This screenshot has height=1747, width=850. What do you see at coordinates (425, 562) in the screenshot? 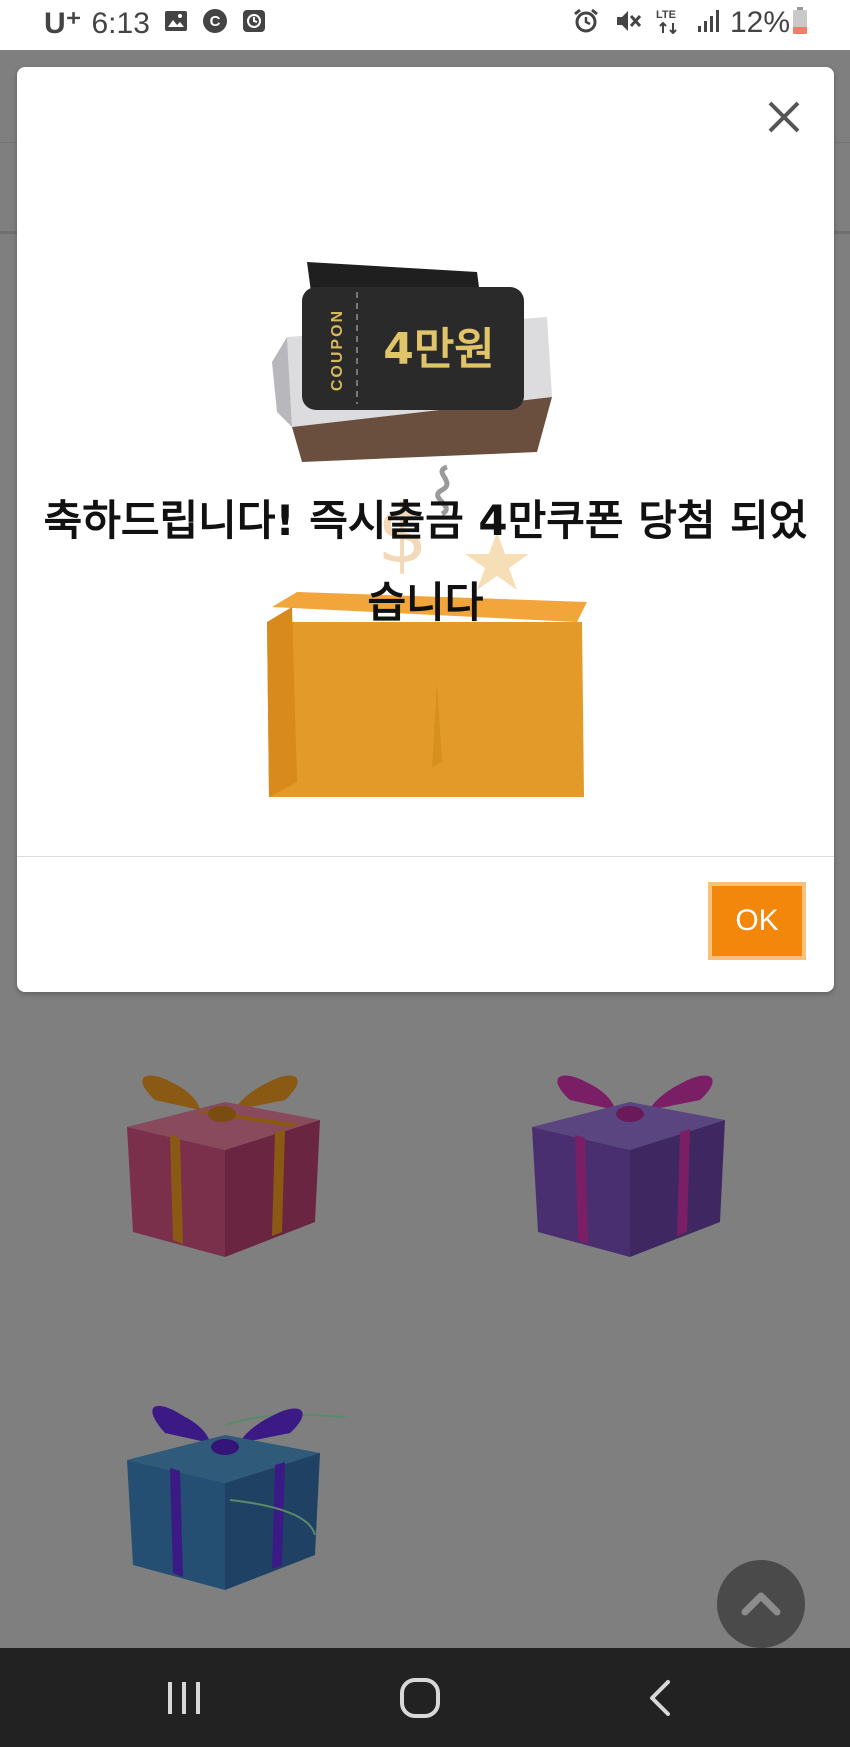
I see `prize-message: 축하드립니다! 즉시출금 4만쿠폰 당첨 되었 습니다` at bounding box center [425, 562].